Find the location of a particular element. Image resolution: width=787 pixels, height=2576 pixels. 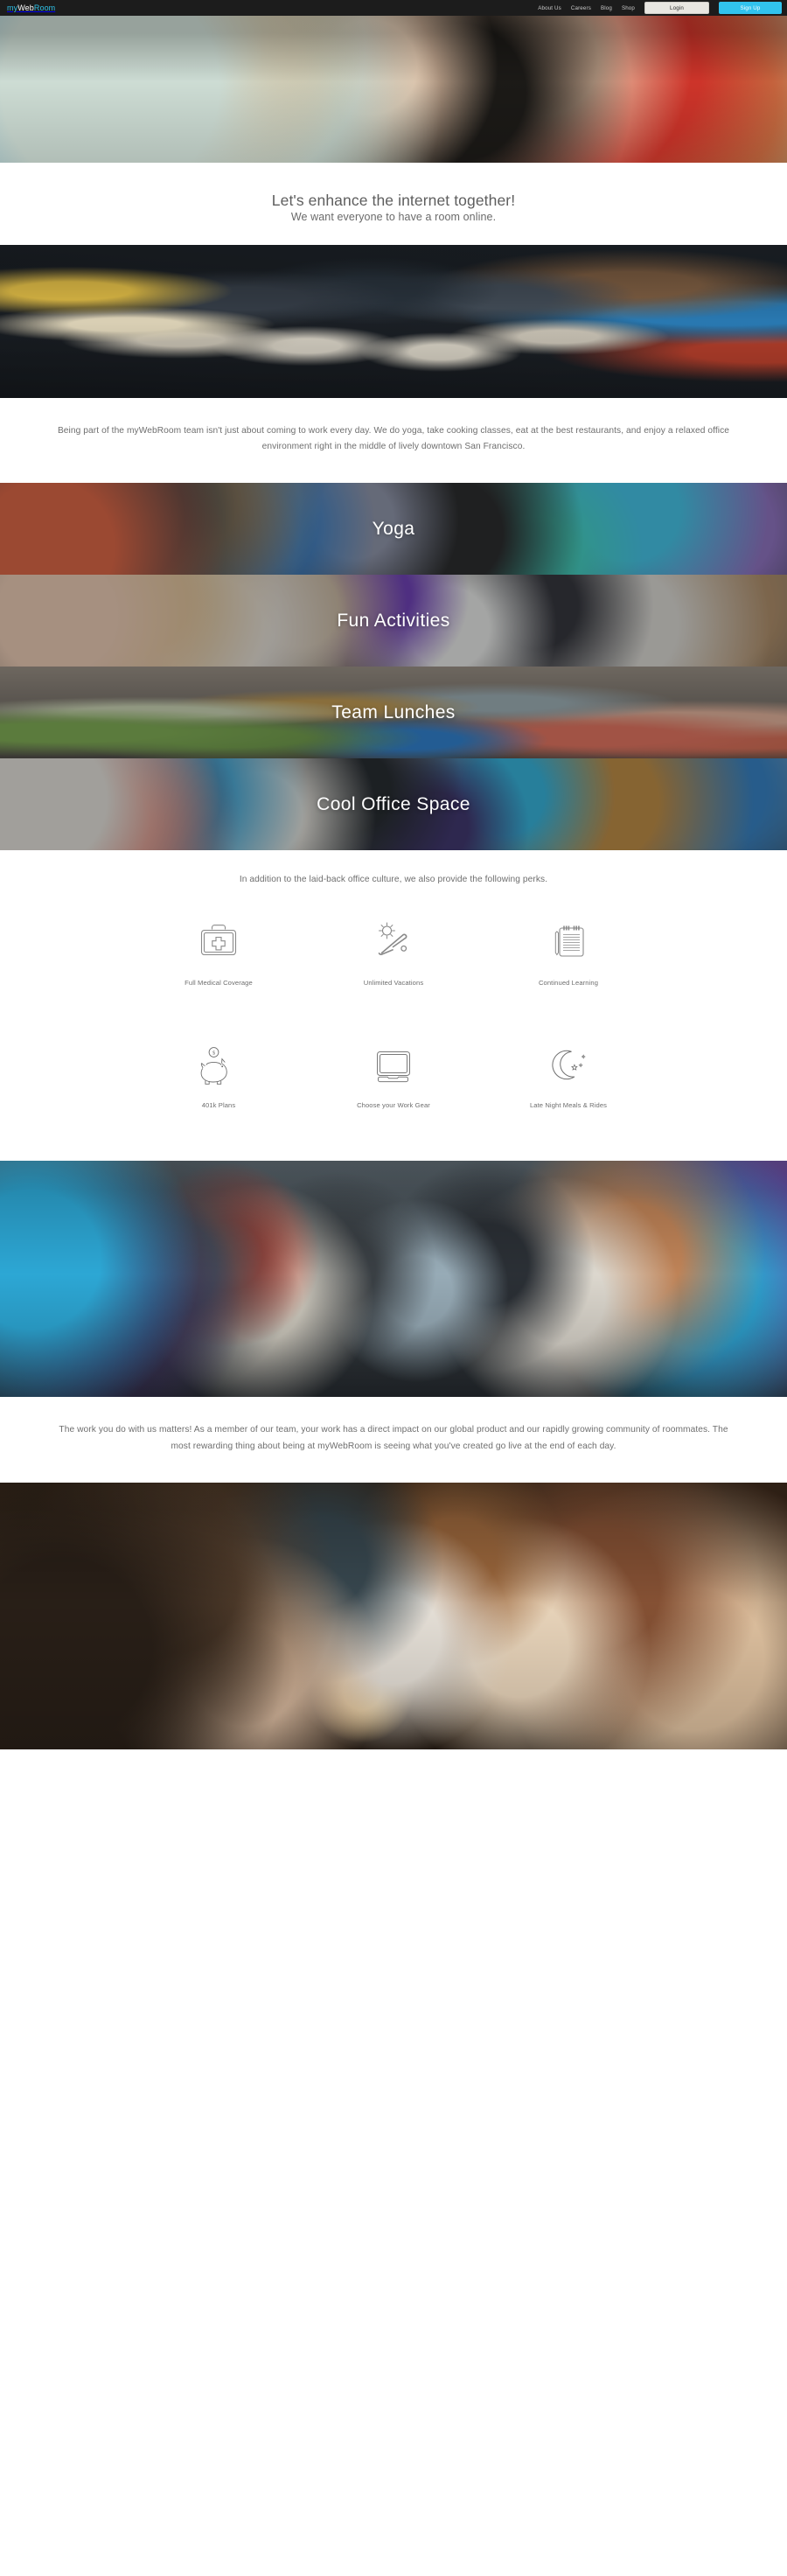

perk-choose-your-work-gear: Choose your Work Gear is located at coordinates (393, 1085).